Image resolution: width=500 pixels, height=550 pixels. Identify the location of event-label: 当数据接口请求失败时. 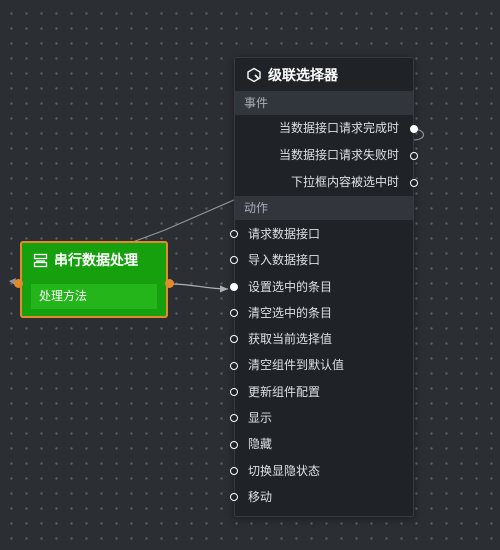
(338, 155).